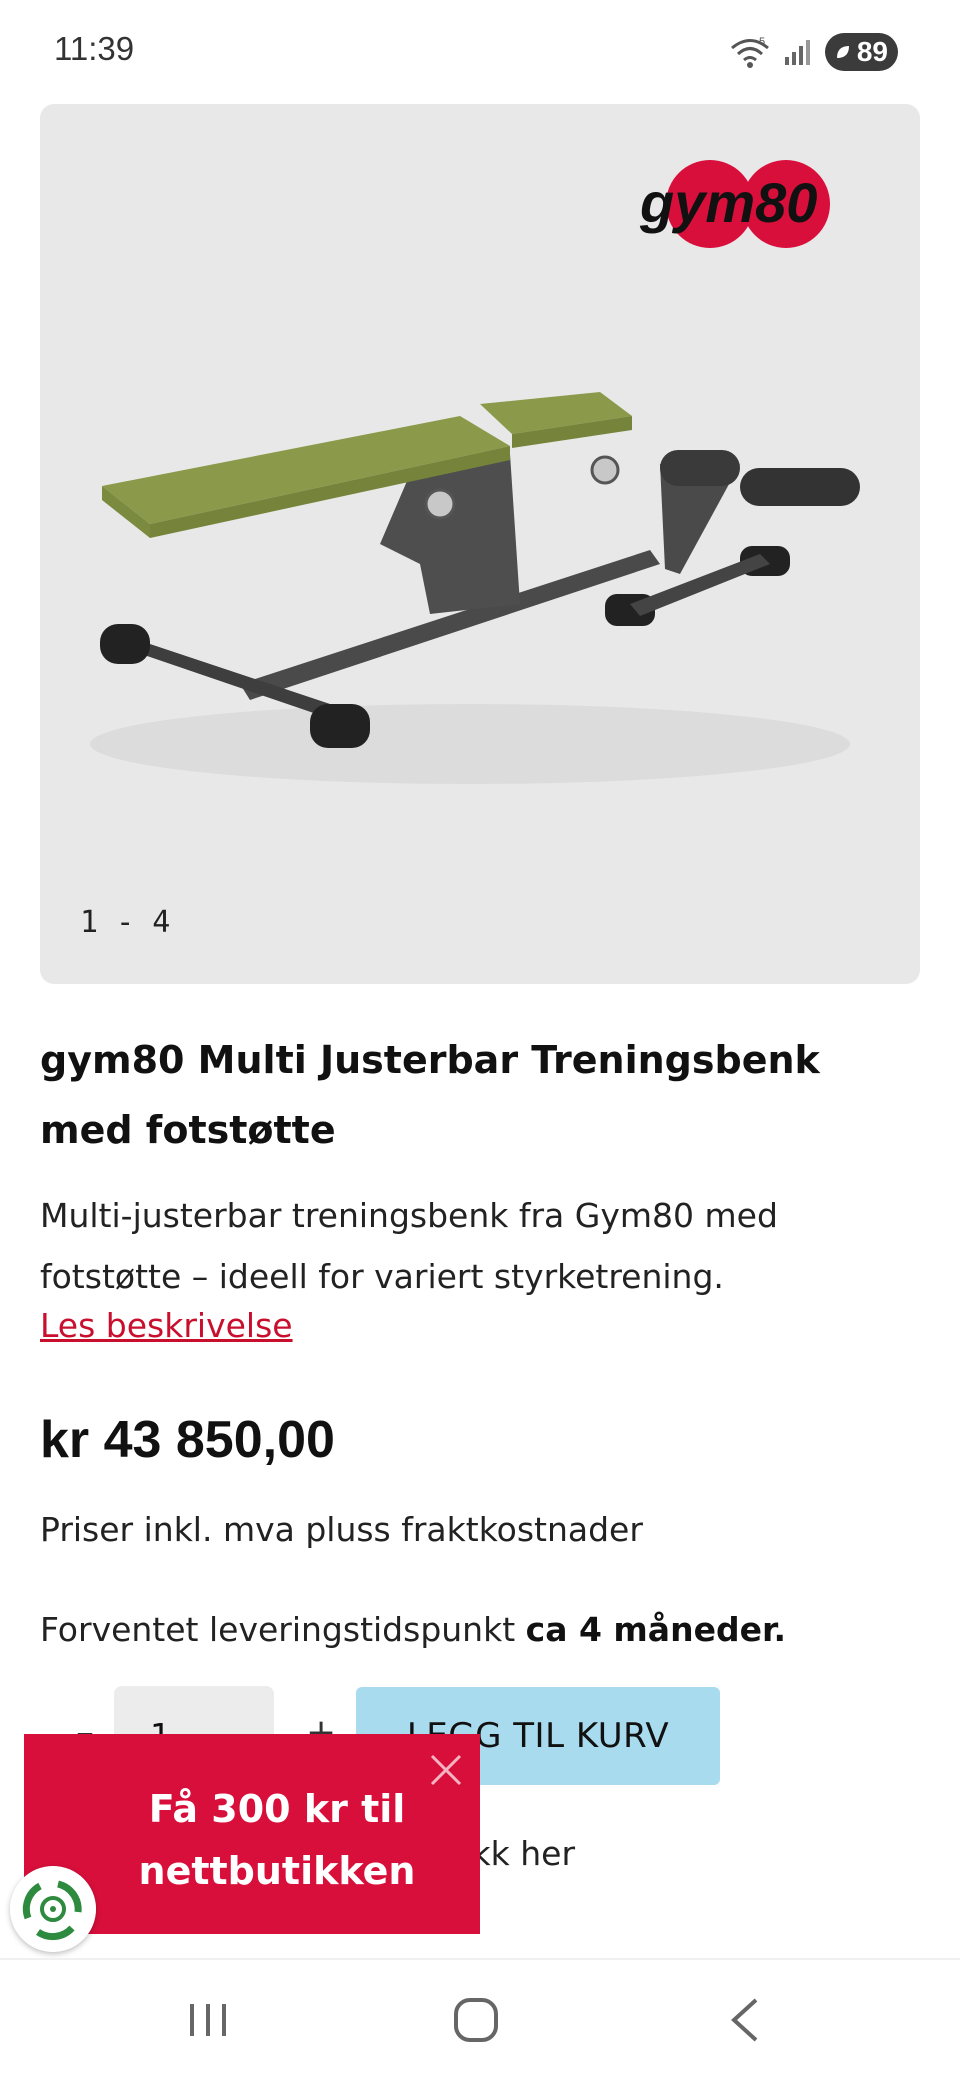  Describe the element at coordinates (746, 2020) in the screenshot. I see `back-icon` at that location.